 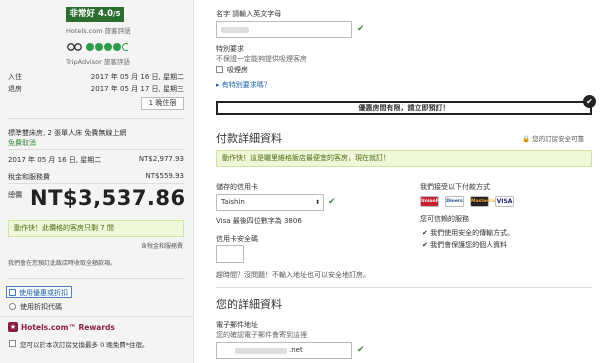 I want to click on card-valid-check-icon: ✔, so click(x=332, y=202).